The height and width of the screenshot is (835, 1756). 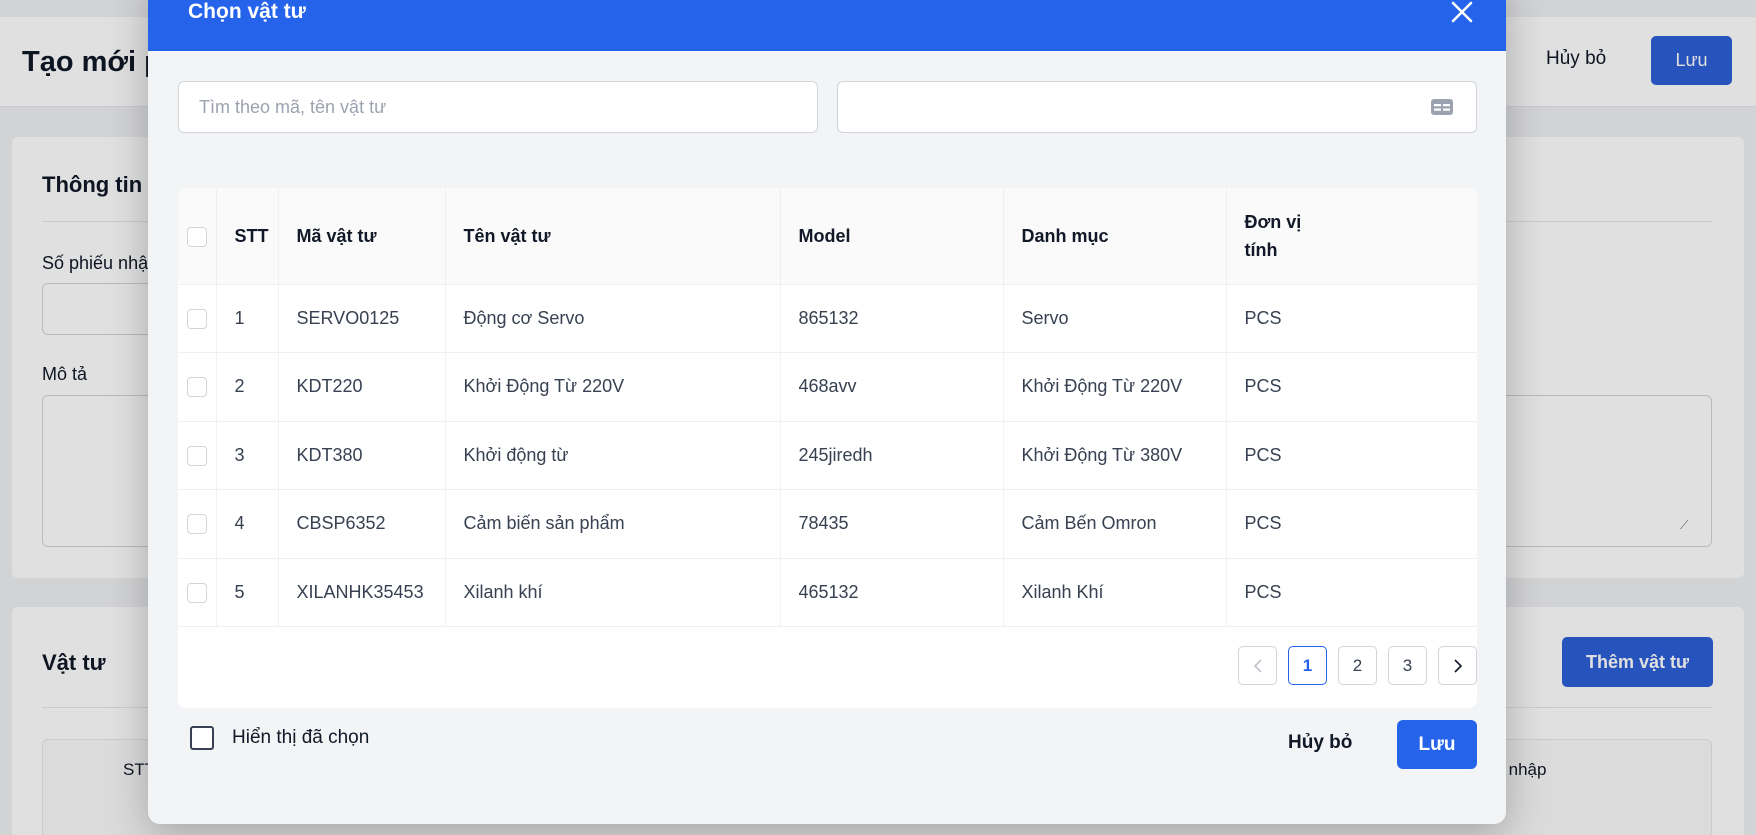 I want to click on page-button-2: 2, so click(x=1357, y=665).